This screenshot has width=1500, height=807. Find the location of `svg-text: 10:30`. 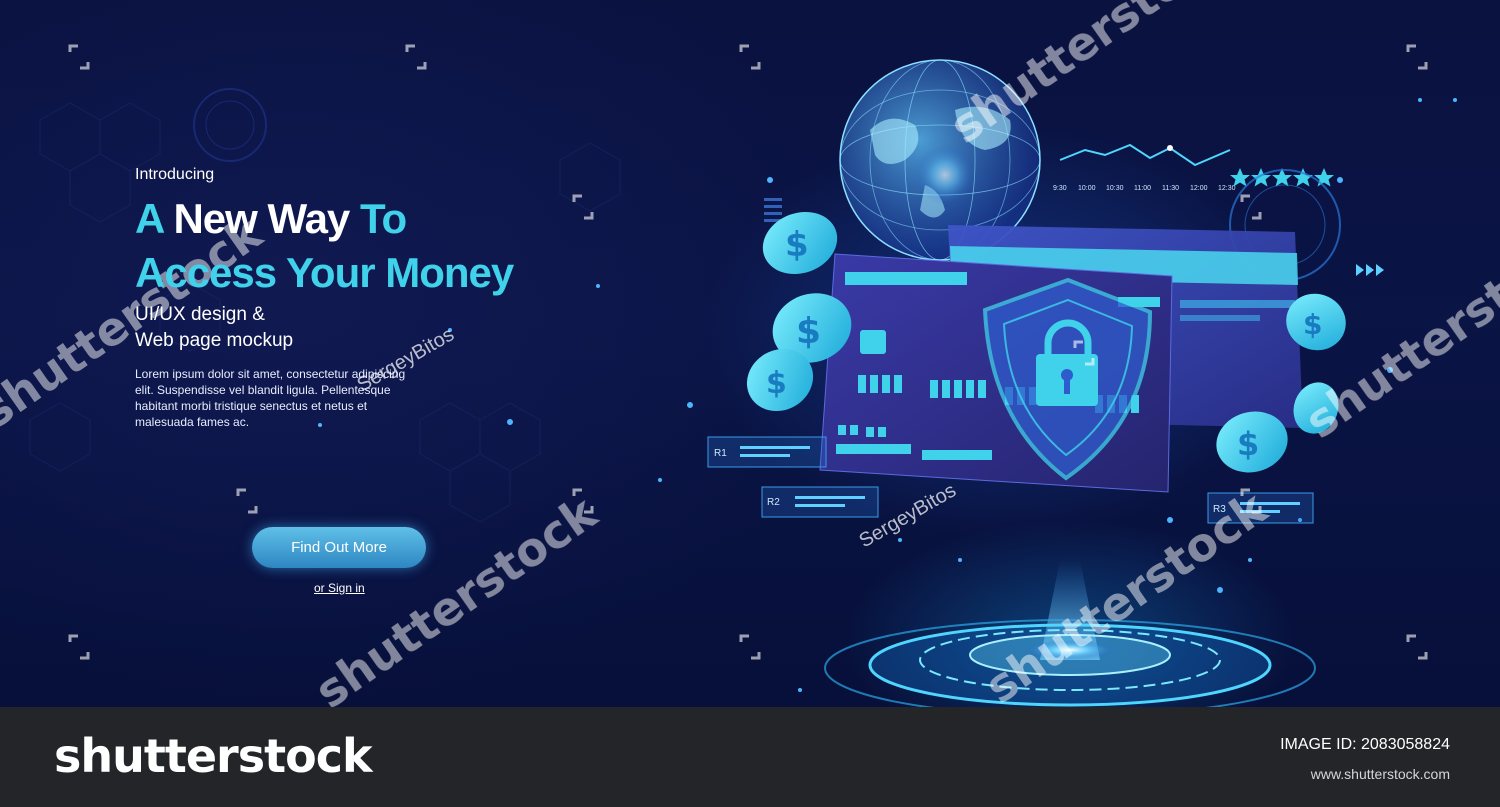

svg-text: 10:30 is located at coordinates (1115, 188).